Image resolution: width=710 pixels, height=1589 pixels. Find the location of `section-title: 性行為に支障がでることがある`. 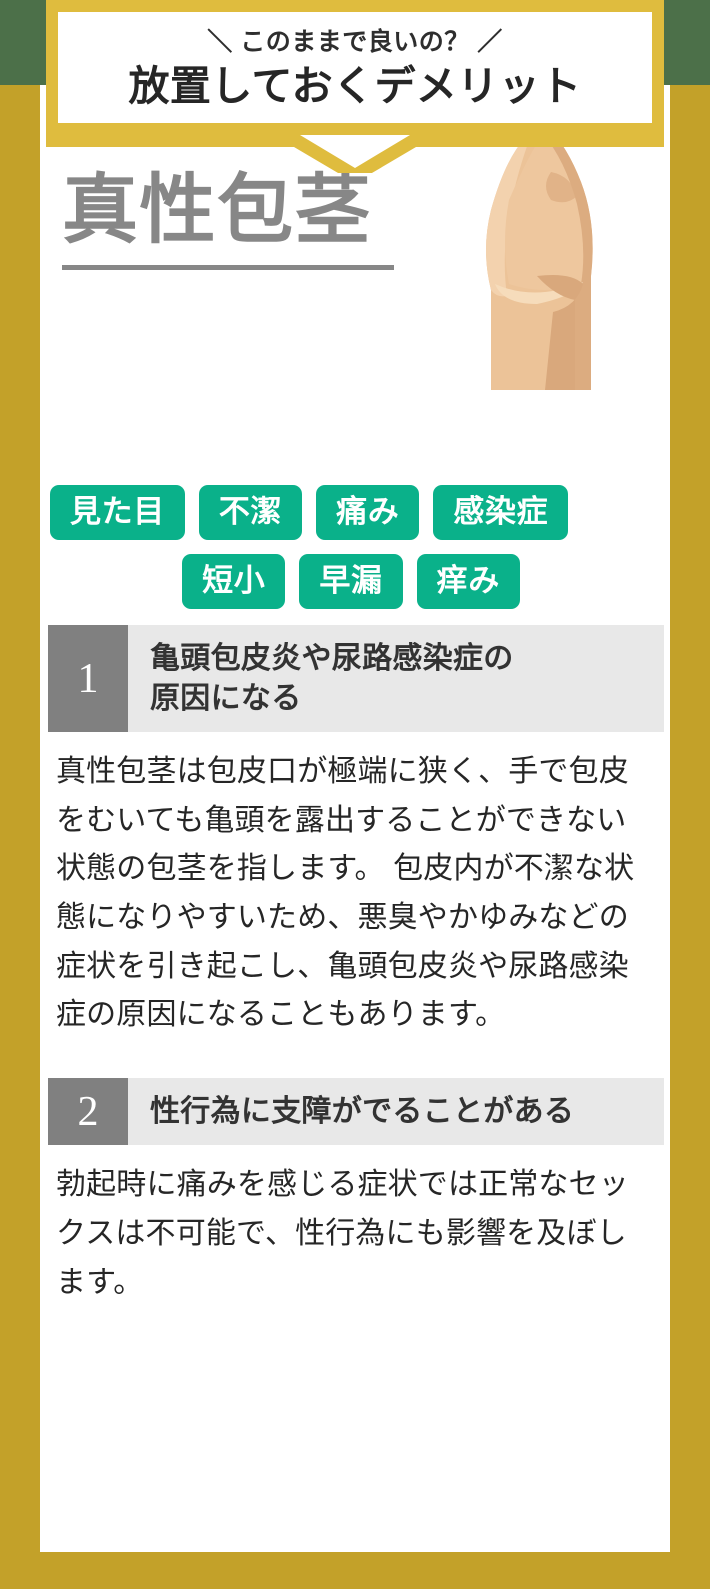

section-title: 性行為に支障がでることがある is located at coordinates (362, 1111).